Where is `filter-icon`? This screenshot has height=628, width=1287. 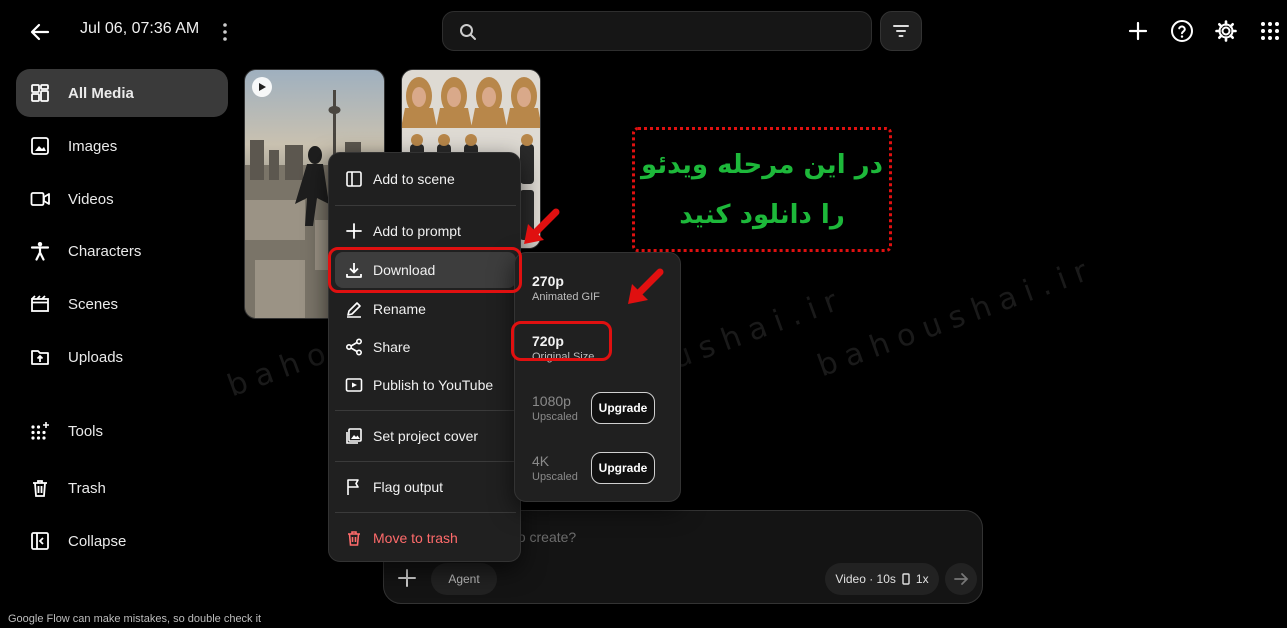 filter-icon is located at coordinates (901, 31).